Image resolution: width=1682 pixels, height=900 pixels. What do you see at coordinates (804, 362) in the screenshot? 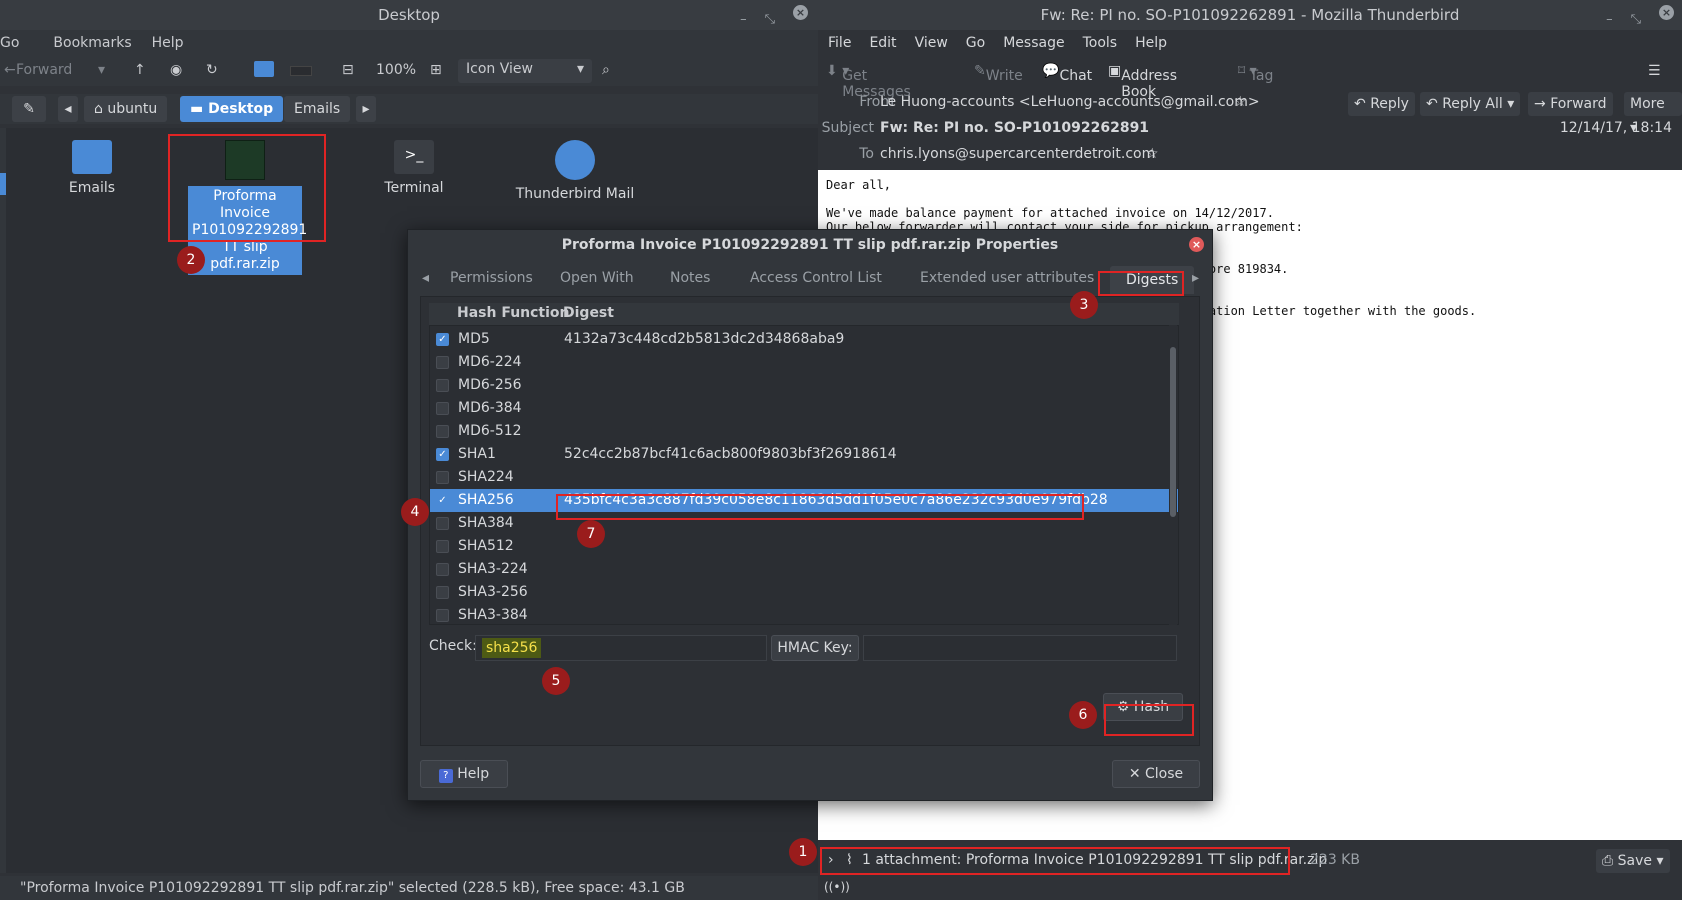
I see `hash-row-md6-224: MD6-224` at bounding box center [804, 362].